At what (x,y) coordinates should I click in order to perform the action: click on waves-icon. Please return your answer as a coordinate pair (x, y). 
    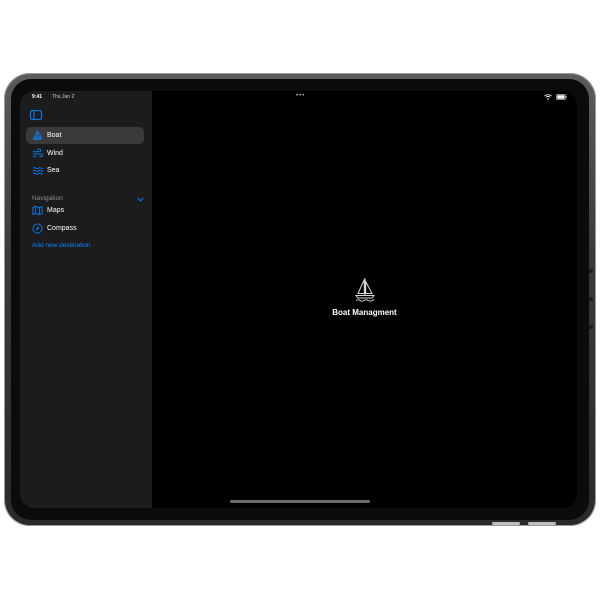
    Looking at the image, I should click on (37, 171).